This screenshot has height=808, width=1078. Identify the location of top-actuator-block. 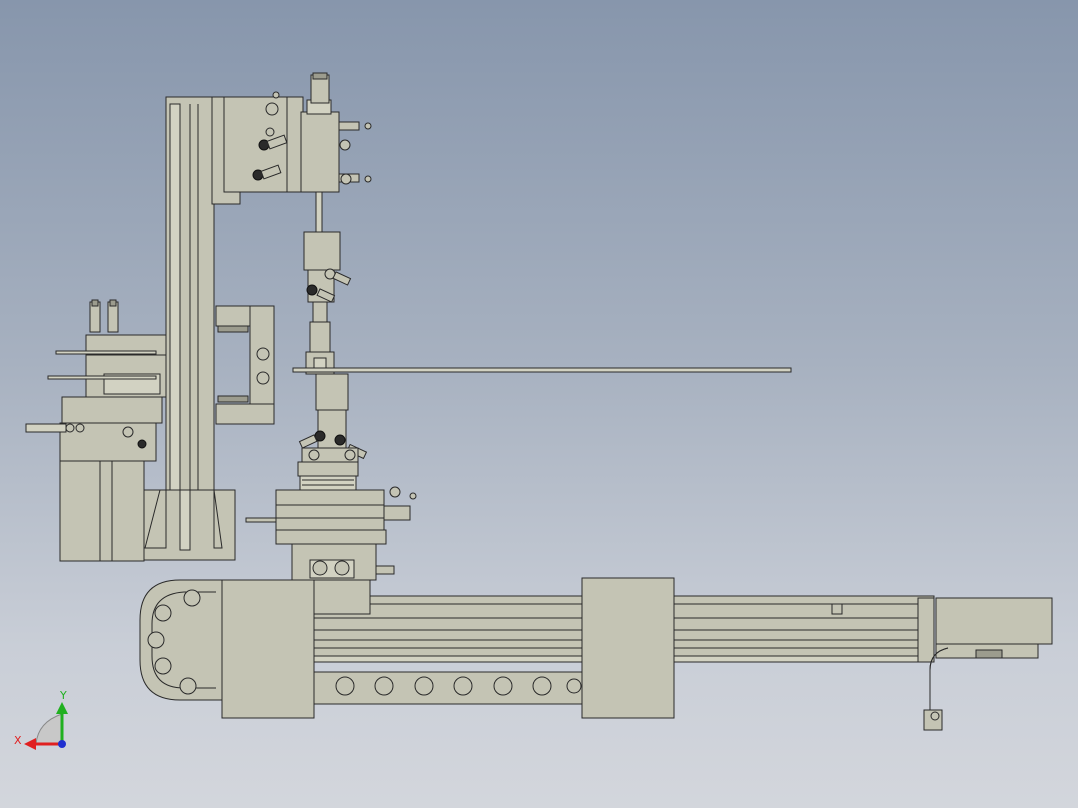
(297, 152).